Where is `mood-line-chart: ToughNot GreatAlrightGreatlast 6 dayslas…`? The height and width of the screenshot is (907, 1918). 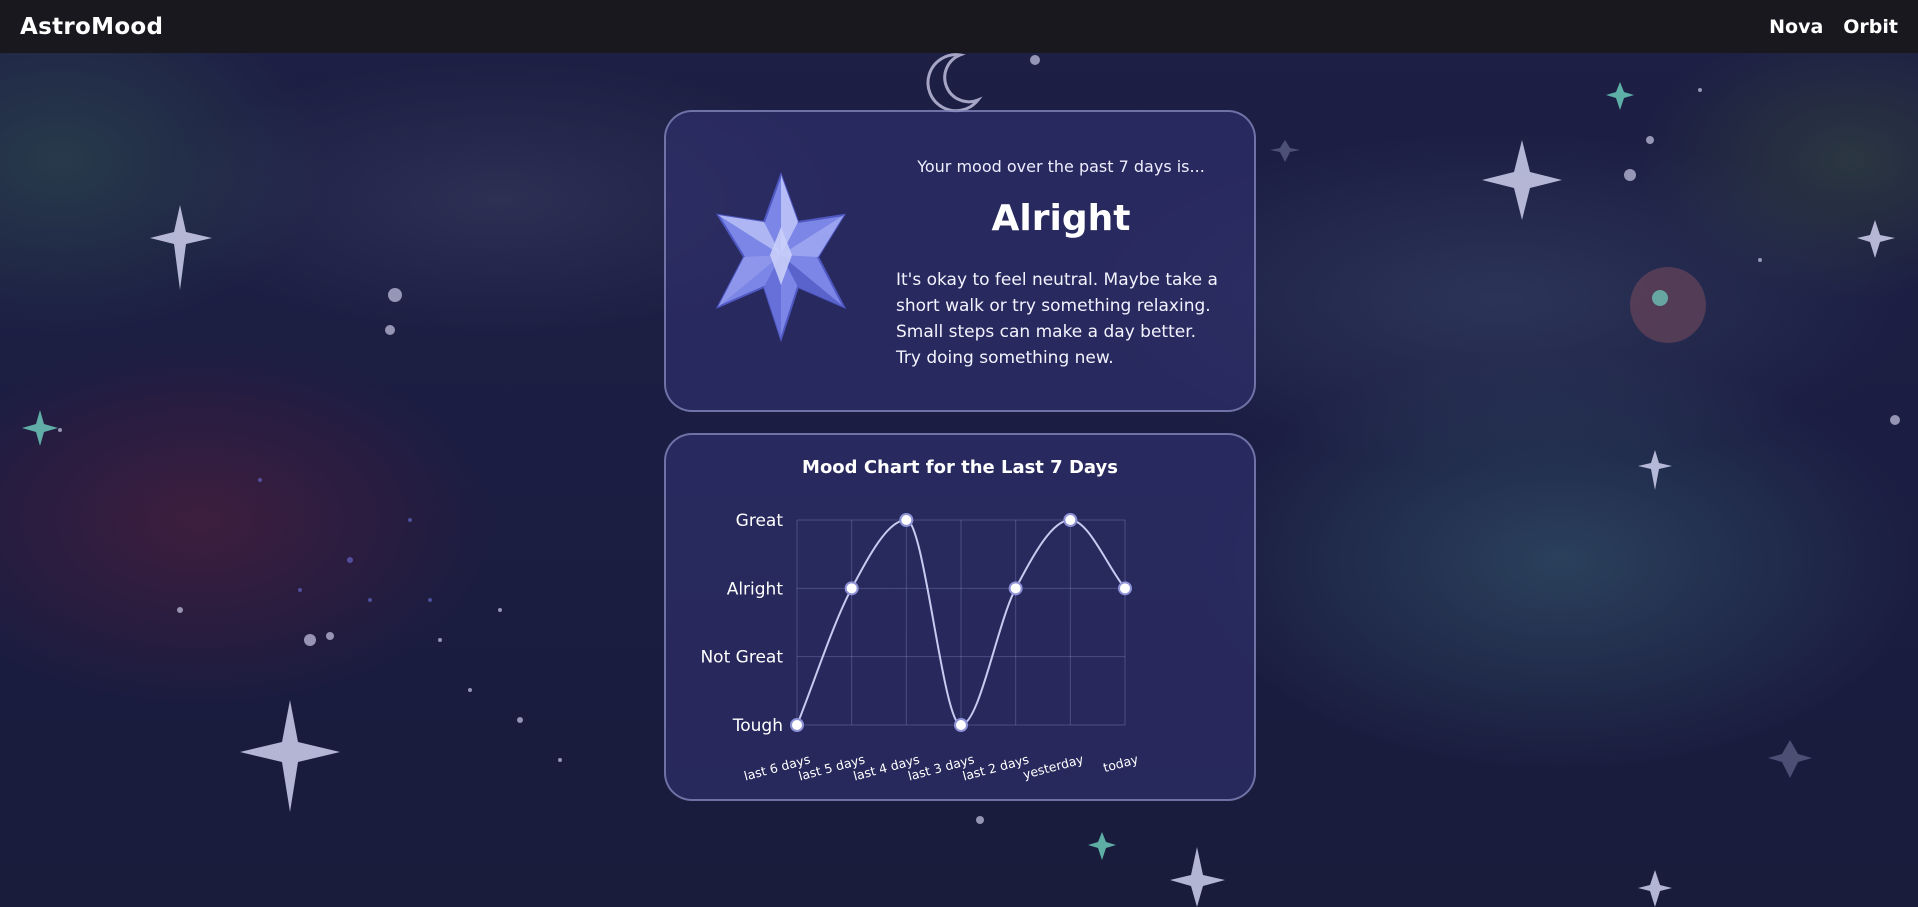 mood-line-chart: ToughNot GreatAlrightGreatlast 6 dayslas… is located at coordinates (920, 647).